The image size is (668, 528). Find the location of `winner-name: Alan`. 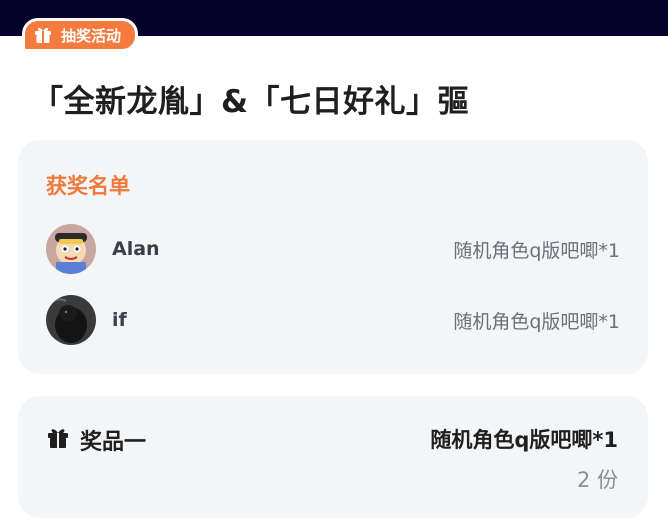

winner-name: Alan is located at coordinates (136, 249).